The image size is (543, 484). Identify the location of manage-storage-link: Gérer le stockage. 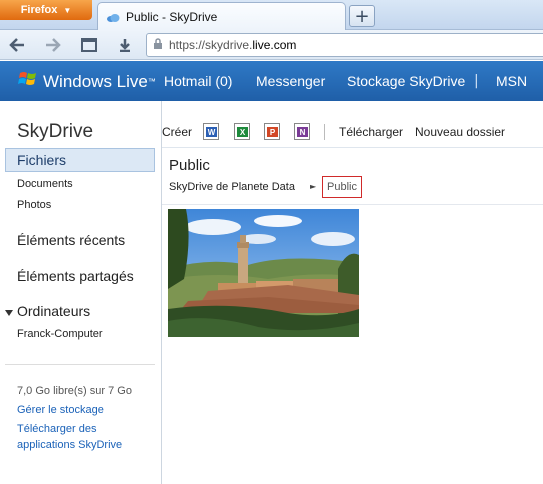
(60, 410).